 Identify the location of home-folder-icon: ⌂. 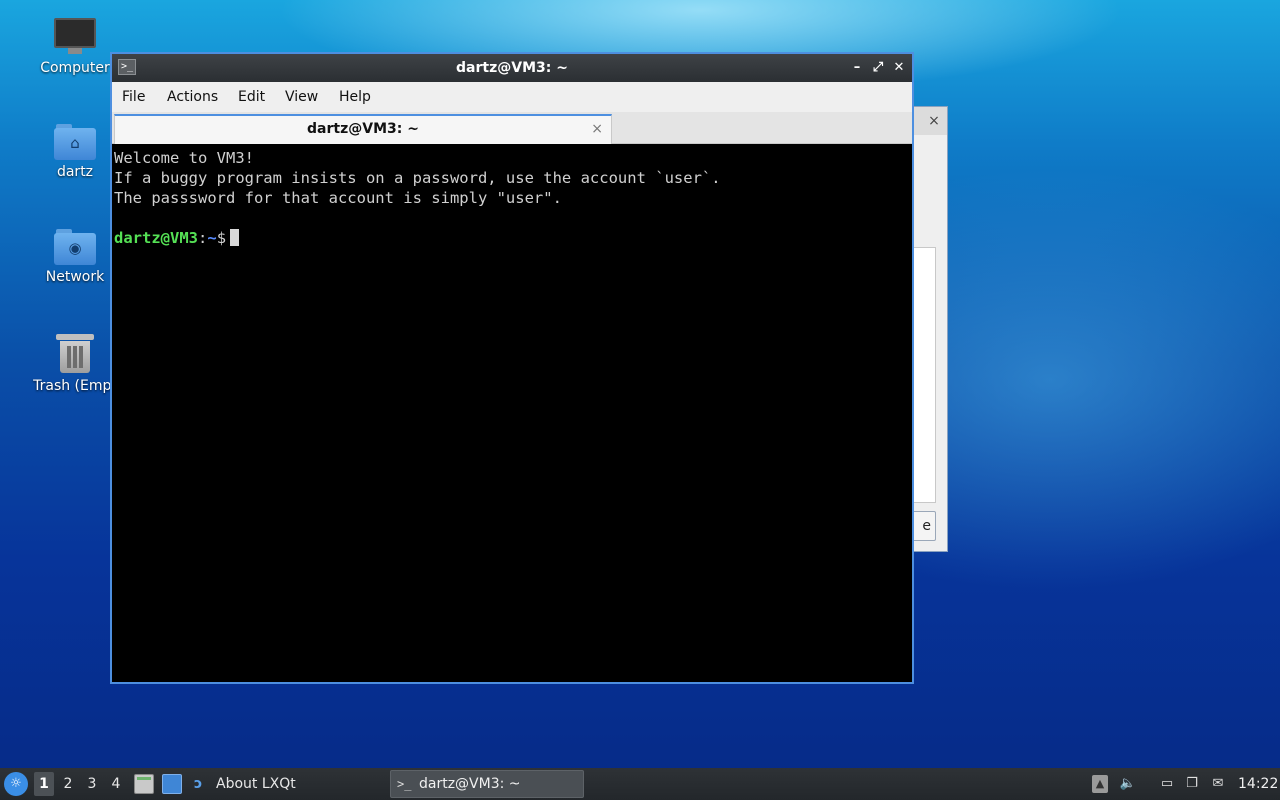
(75, 142).